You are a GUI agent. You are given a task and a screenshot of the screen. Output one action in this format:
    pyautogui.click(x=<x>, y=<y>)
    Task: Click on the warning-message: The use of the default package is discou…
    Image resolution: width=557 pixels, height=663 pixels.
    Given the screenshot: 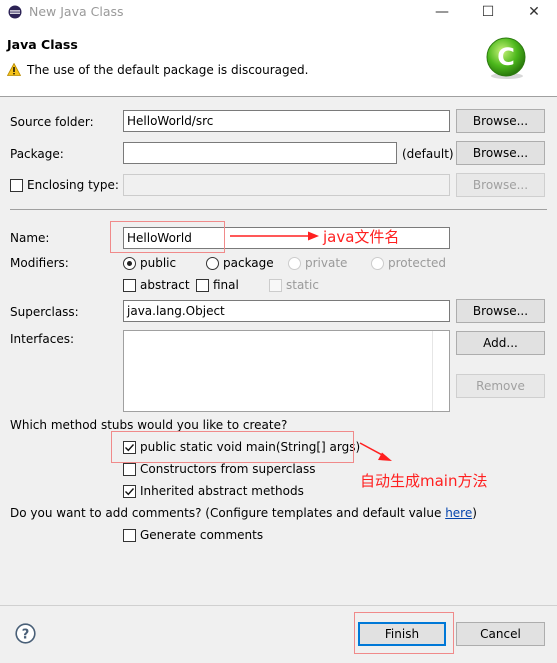 What is the action you would take?
    pyautogui.click(x=168, y=70)
    